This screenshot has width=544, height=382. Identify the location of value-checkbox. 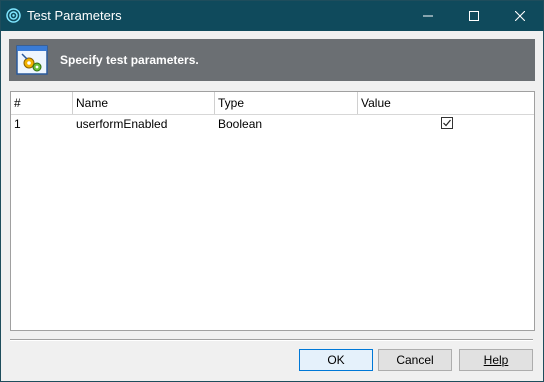
(447, 123).